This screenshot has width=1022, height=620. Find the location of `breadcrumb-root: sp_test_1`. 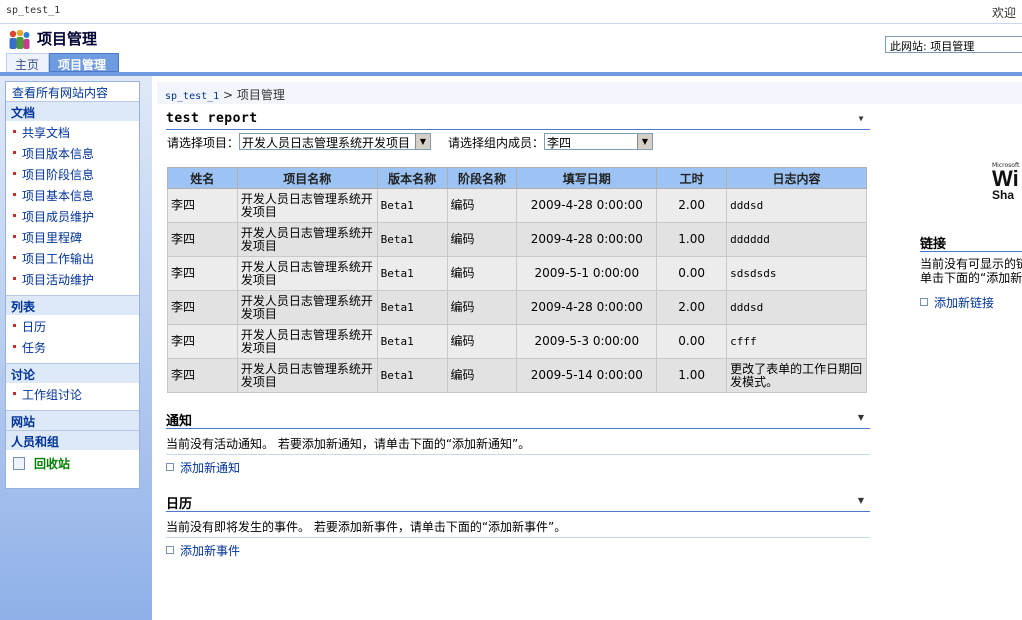

breadcrumb-root: sp_test_1 is located at coordinates (192, 96).